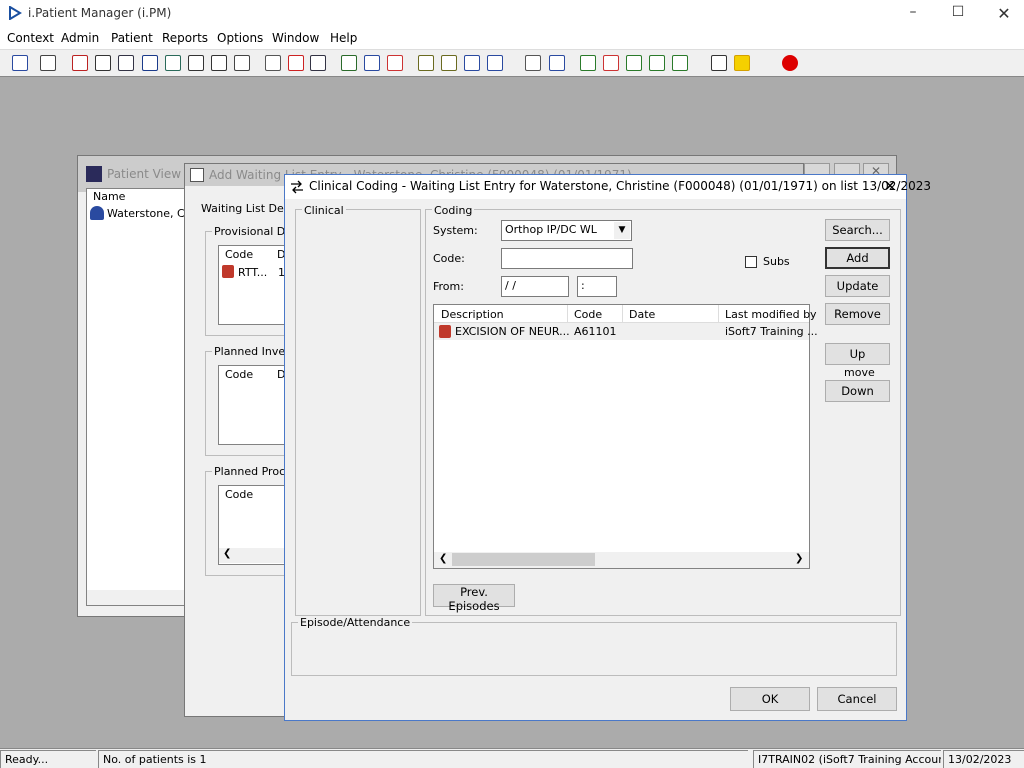  I want to click on menu-admin: Admin, so click(80, 38).